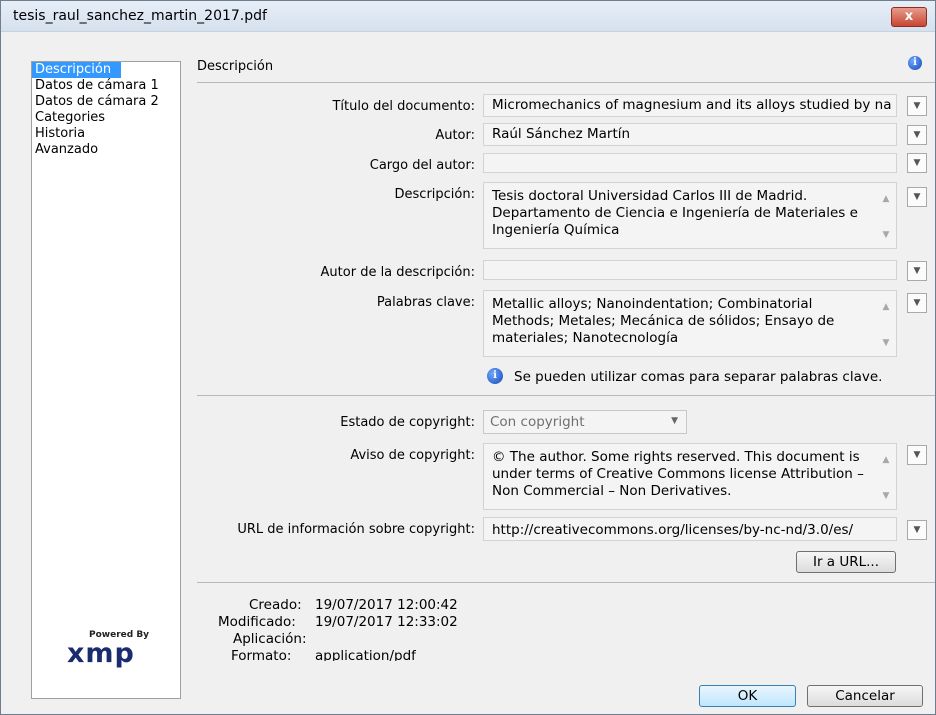 This screenshot has height=715, width=936. What do you see at coordinates (917, 135) in the screenshot?
I see `author-history-dropdown: ▼` at bounding box center [917, 135].